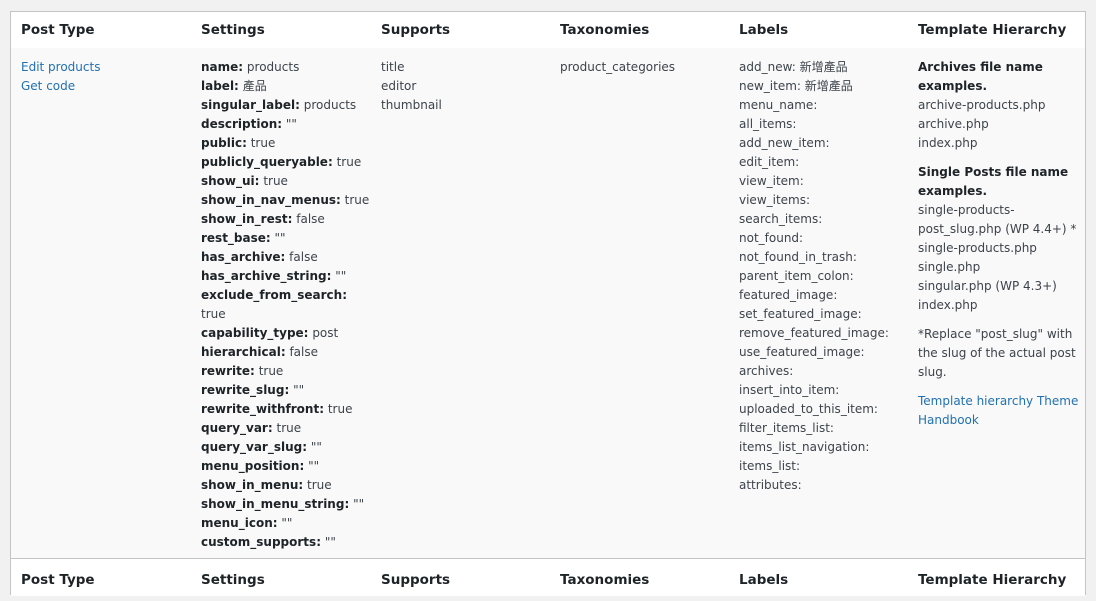 The width and height of the screenshot is (1096, 601). Describe the element at coordinates (802, 352) in the screenshot. I see `label-item: use_featured_image:` at that location.